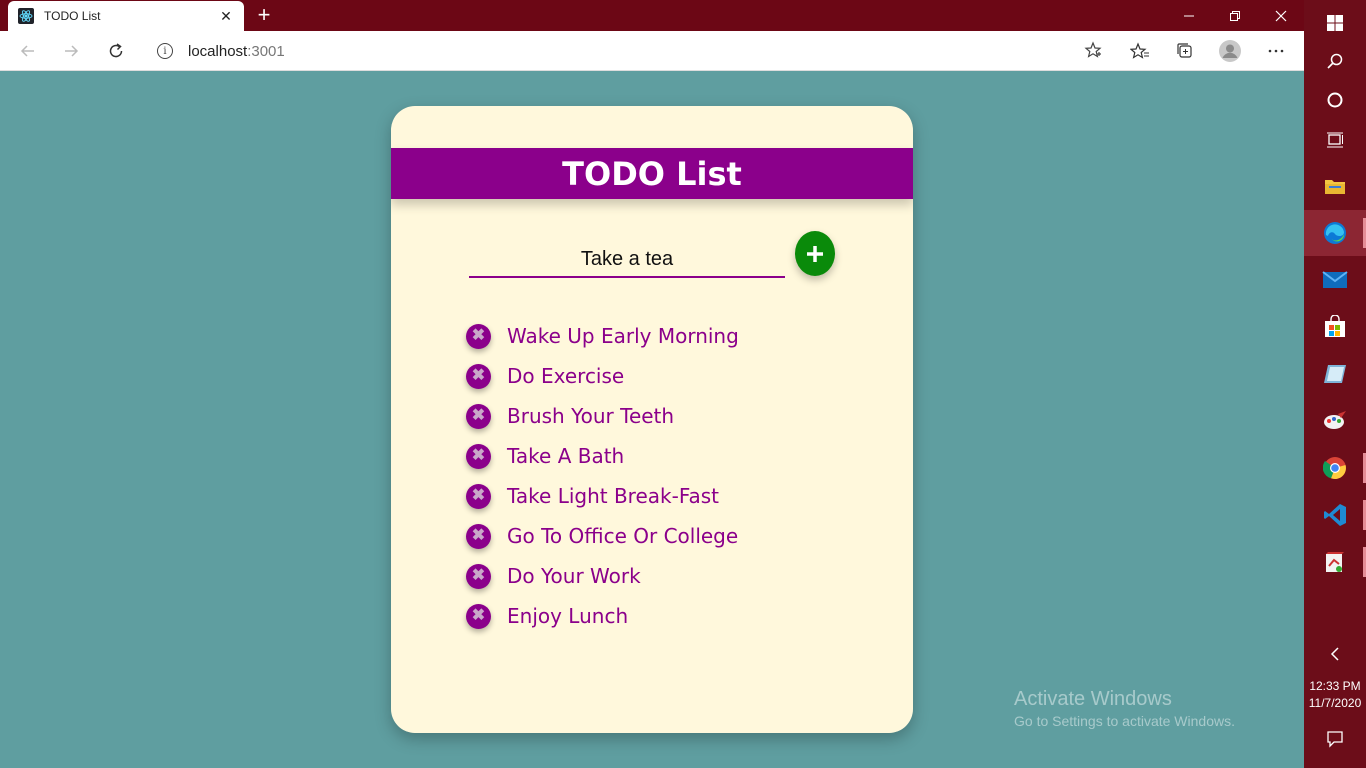 The image size is (1366, 768). I want to click on mail-icon, so click(1335, 280).